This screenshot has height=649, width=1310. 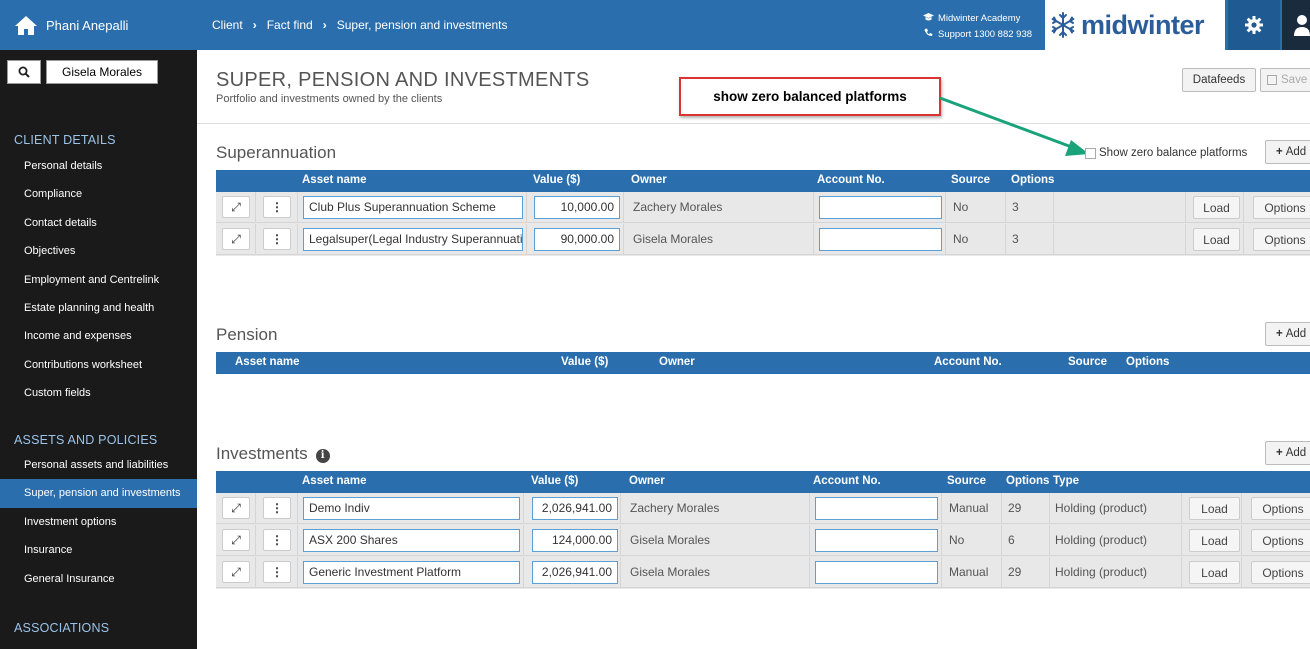 I want to click on sidebar-item-contact-details: Contact details, so click(x=98, y=223).